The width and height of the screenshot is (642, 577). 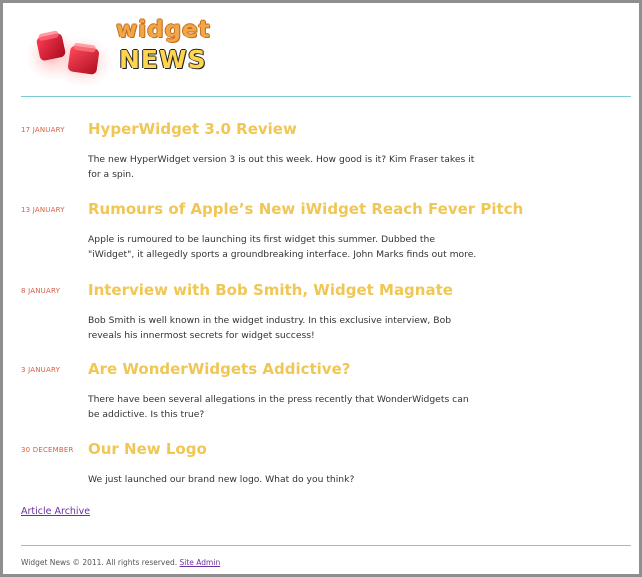 What do you see at coordinates (200, 562) in the screenshot?
I see `site-admin-link: Site Admin` at bounding box center [200, 562].